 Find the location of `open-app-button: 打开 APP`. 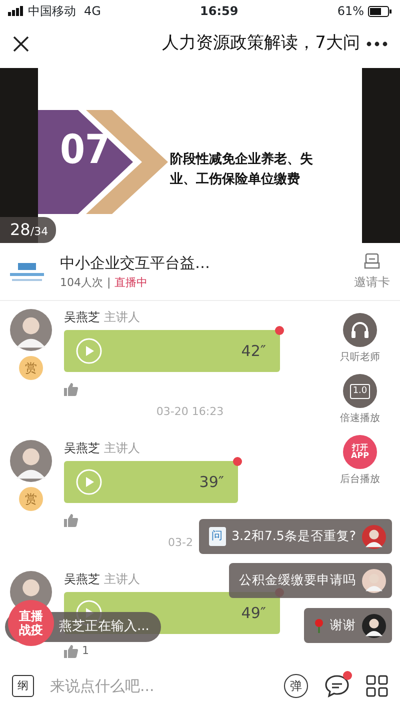

open-app-button: 打开 APP is located at coordinates (360, 452).